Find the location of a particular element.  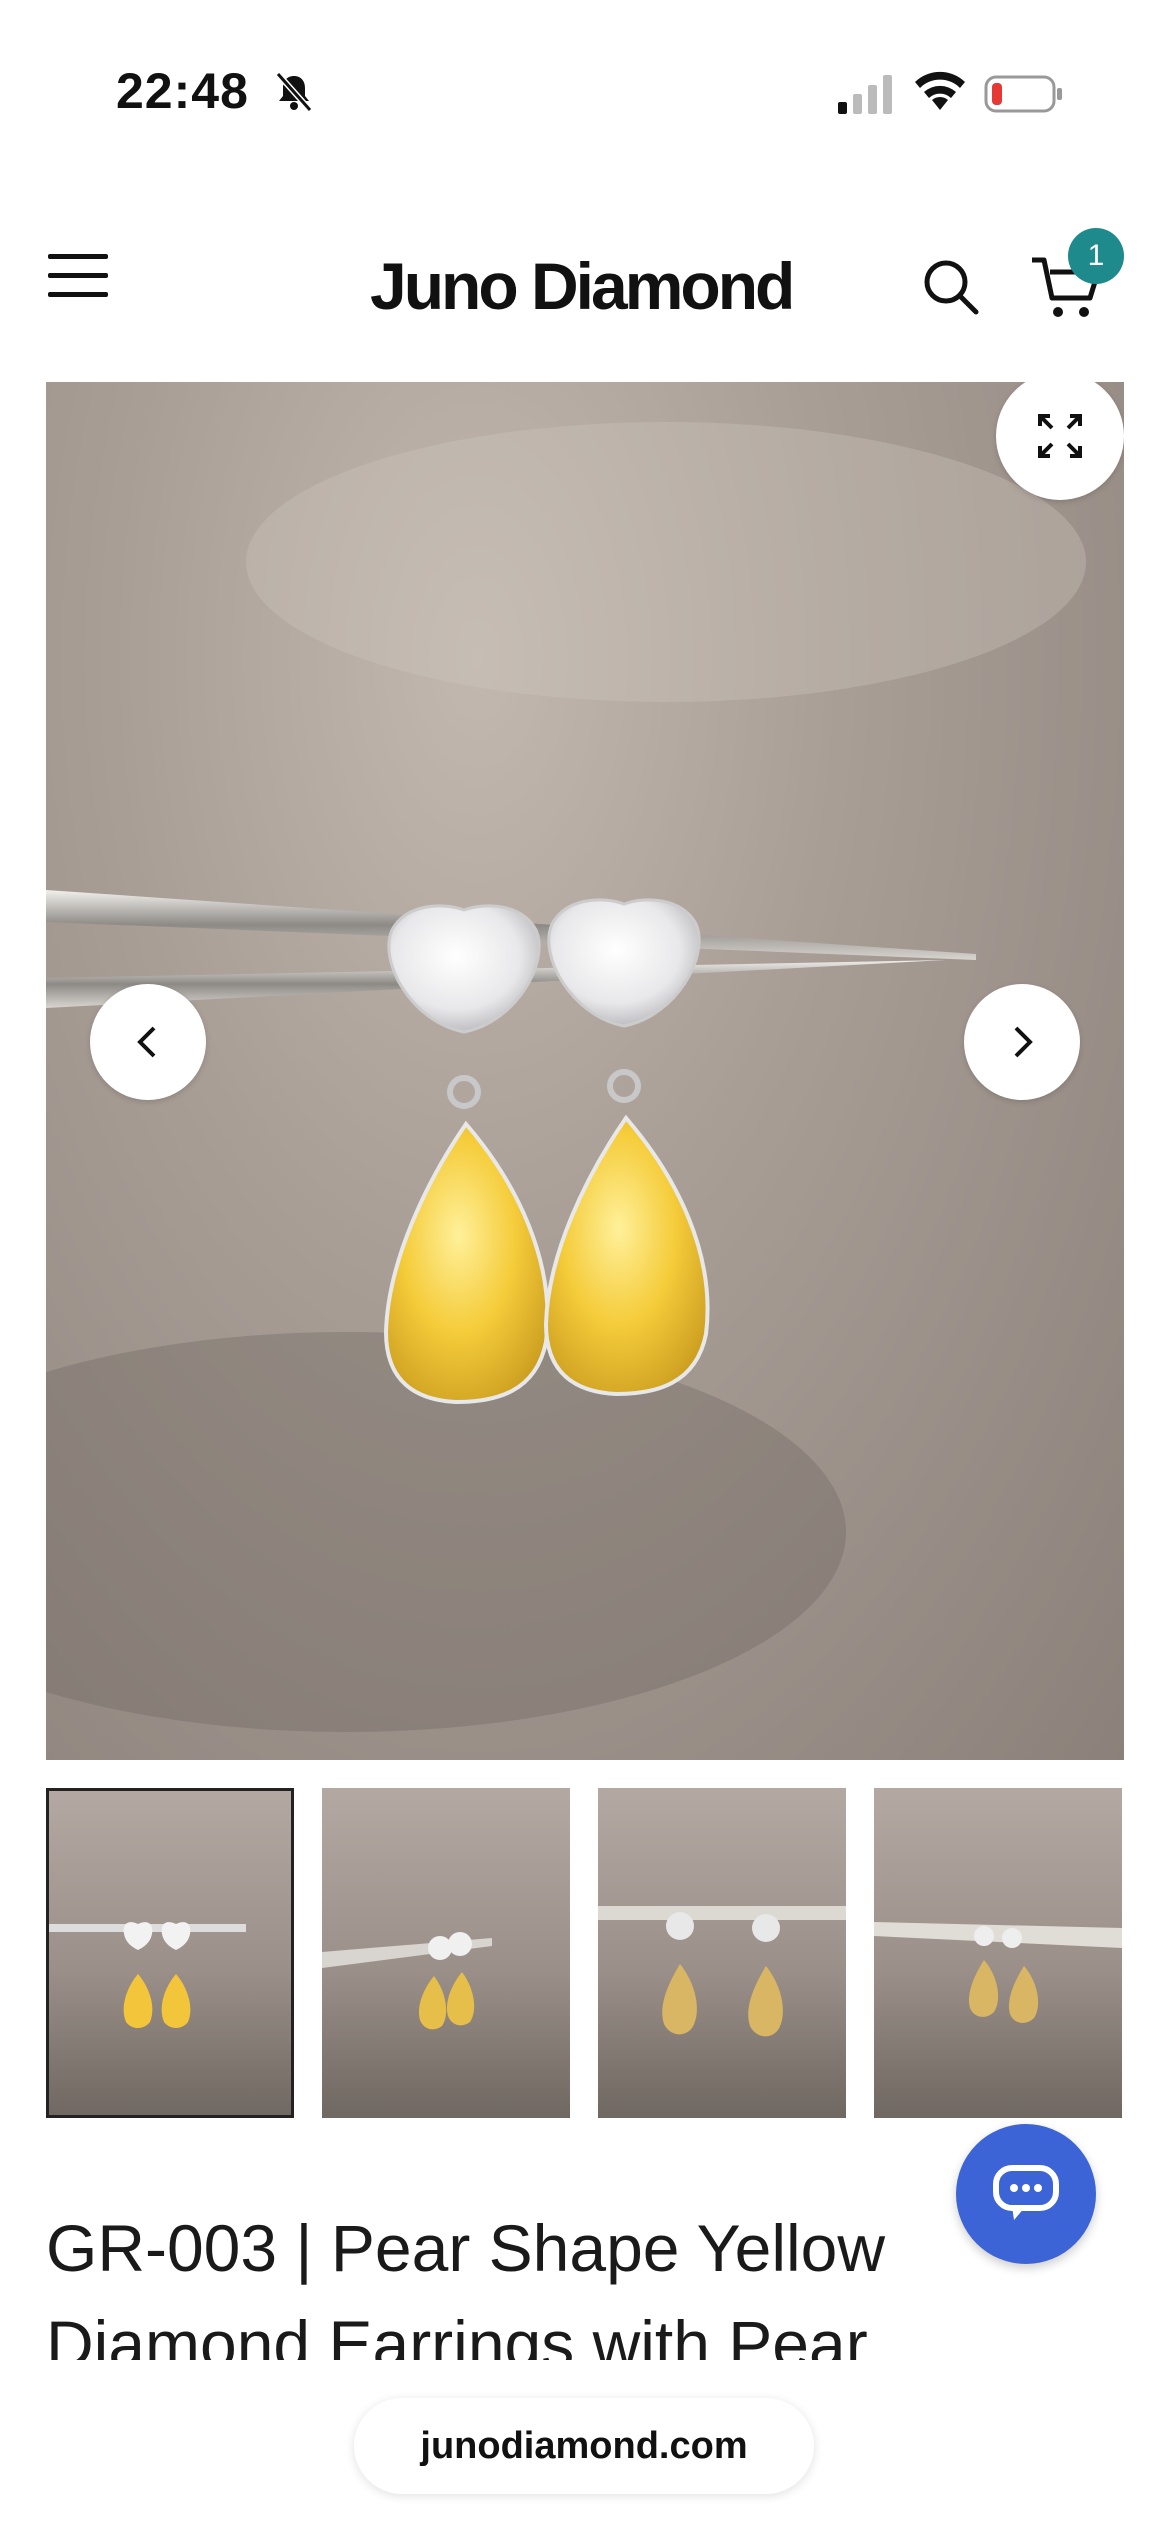

chevron-right-icon is located at coordinates (1023, 1042).